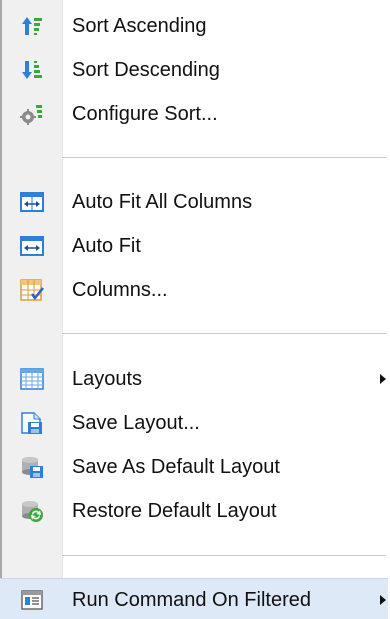 The width and height of the screenshot is (390, 619). Describe the element at coordinates (174, 511) in the screenshot. I see `restore-default-layout-label: Restore Default Layout` at that location.